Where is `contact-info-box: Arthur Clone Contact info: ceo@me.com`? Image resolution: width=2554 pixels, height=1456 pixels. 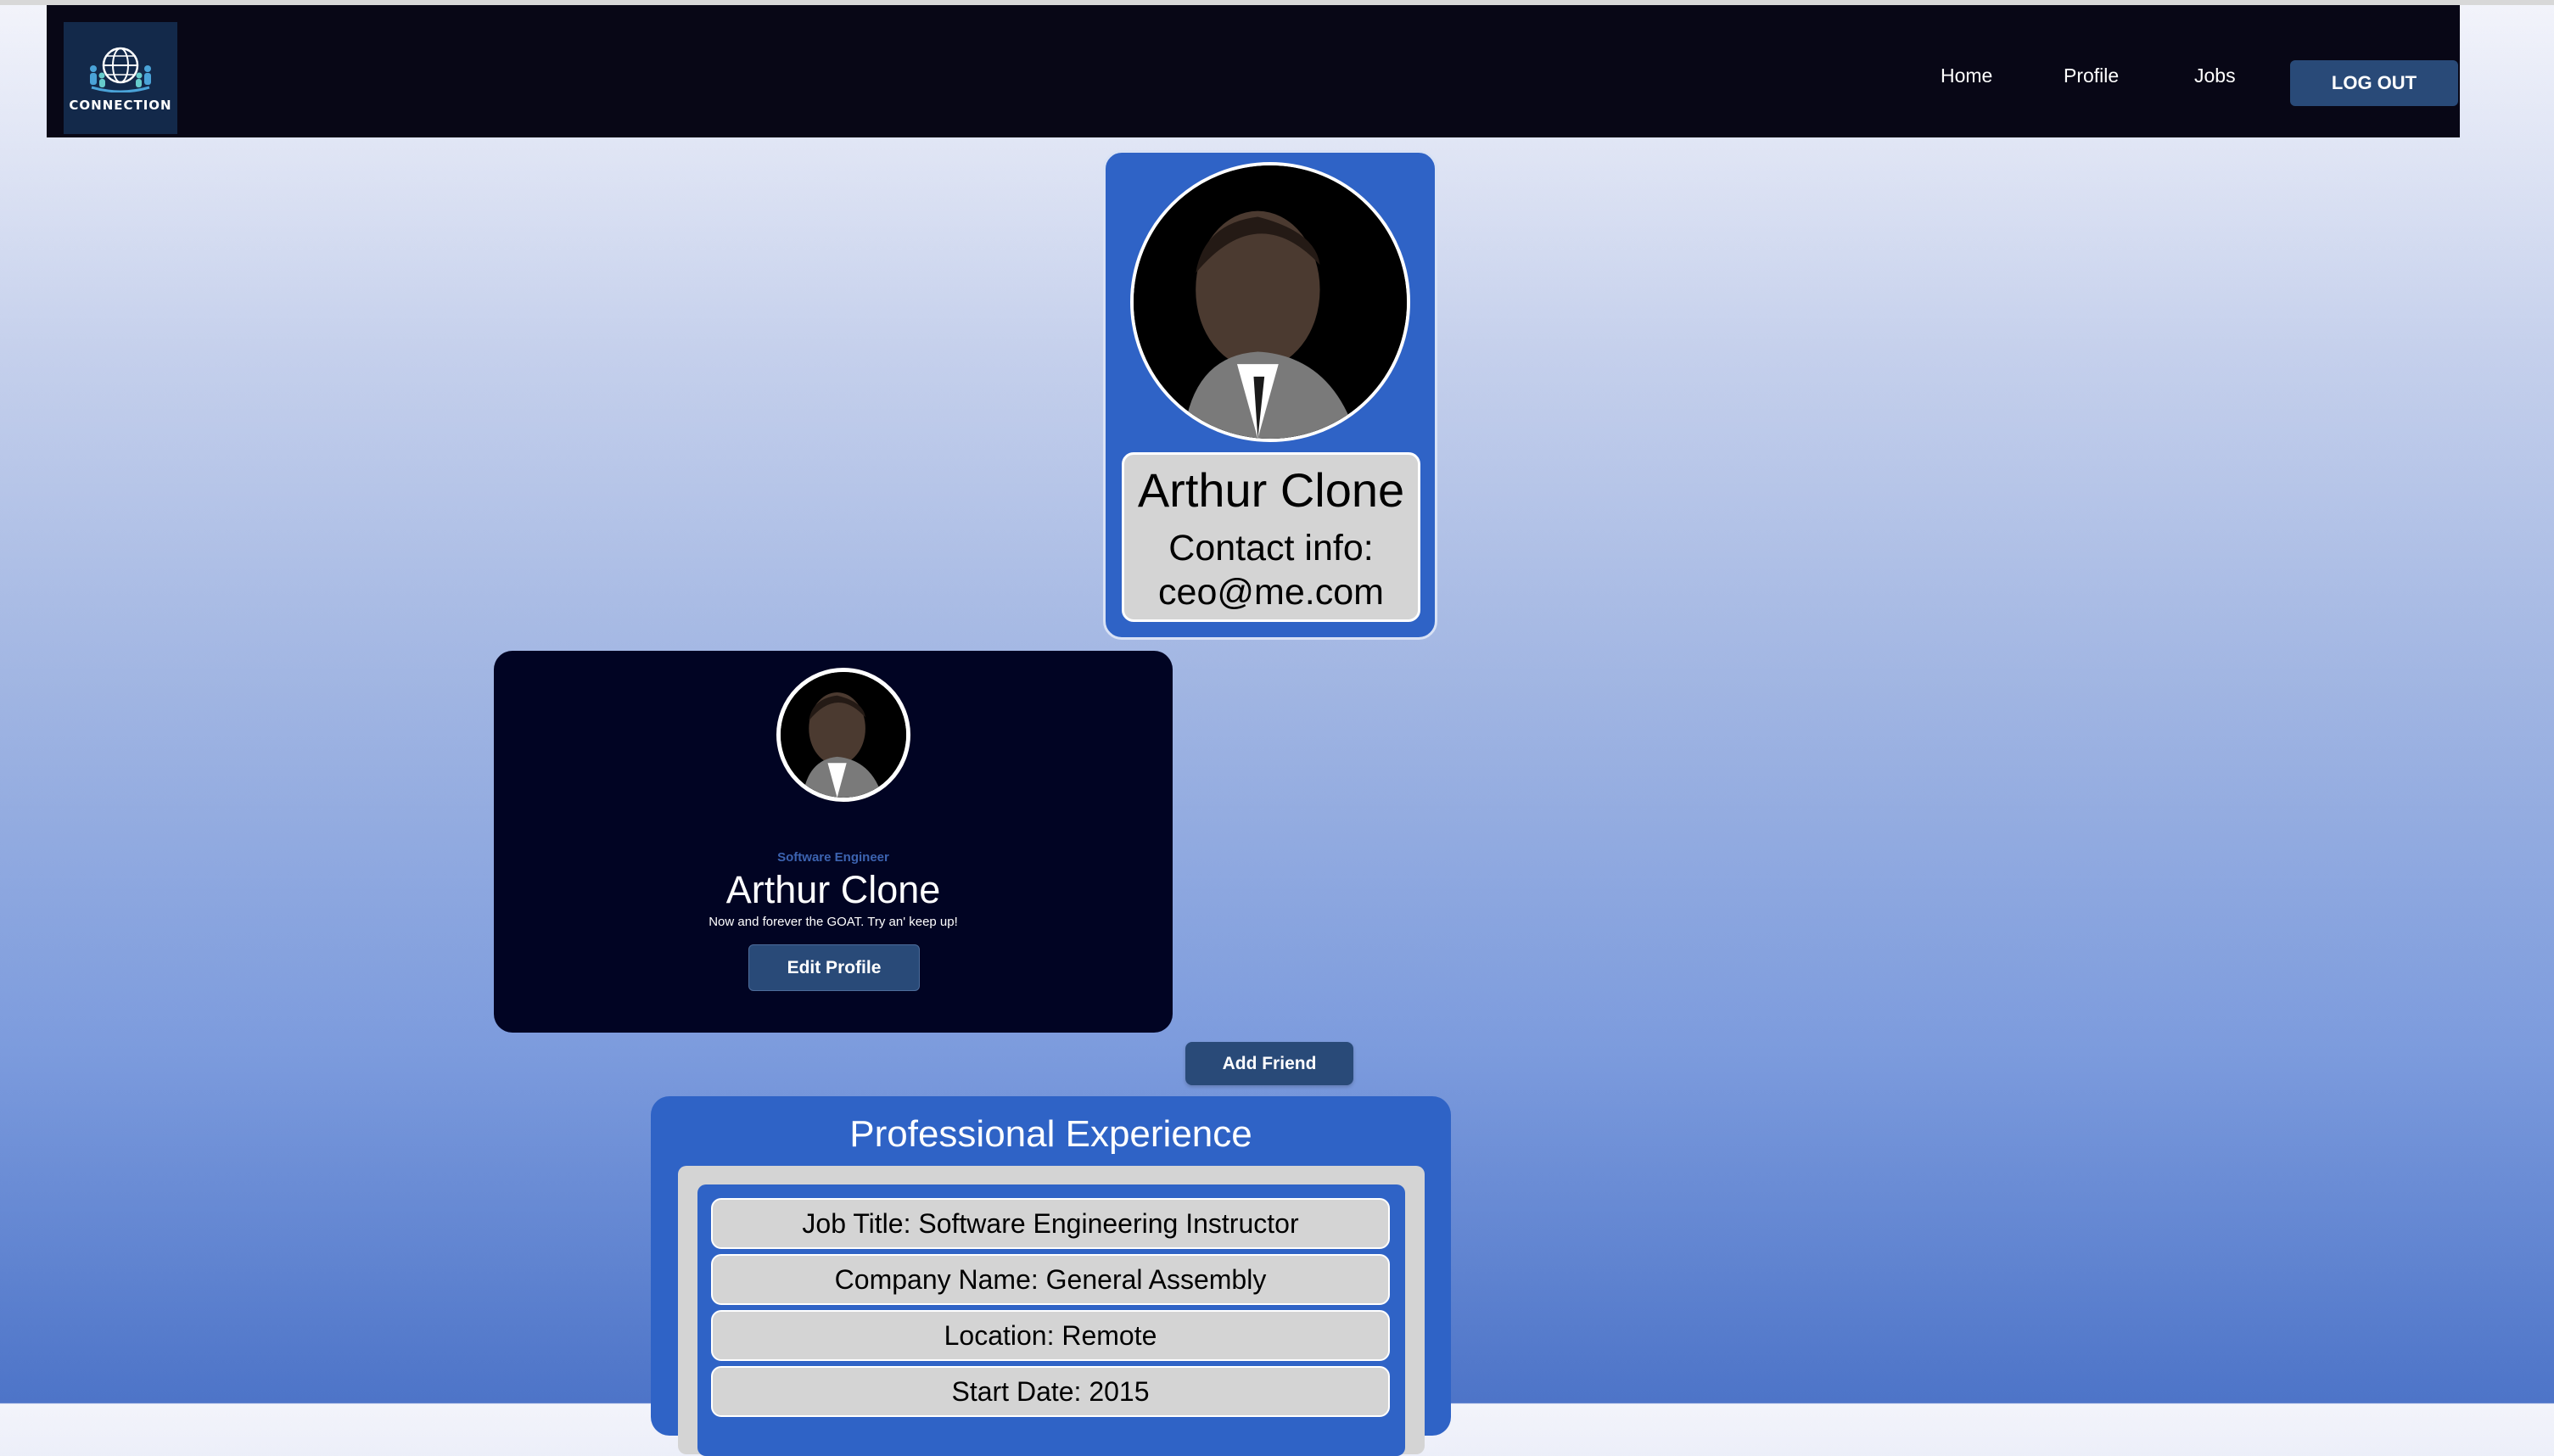
contact-info-box: Arthur Clone Contact info: ceo@me.com is located at coordinates (1271, 537).